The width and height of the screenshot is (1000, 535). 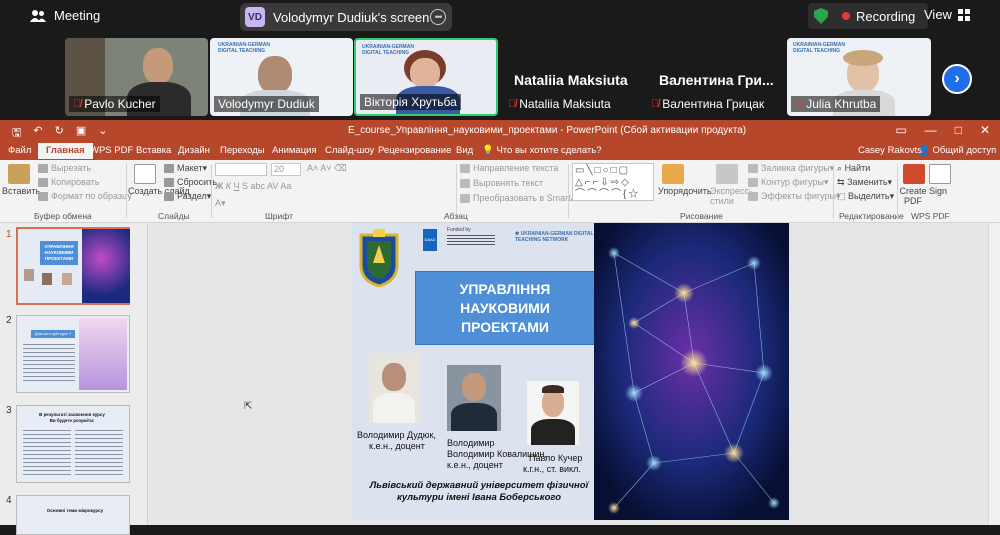 What do you see at coordinates (111, 150) in the screenshot?
I see `tab-wps-pdf: WPS PDF` at bounding box center [111, 150].